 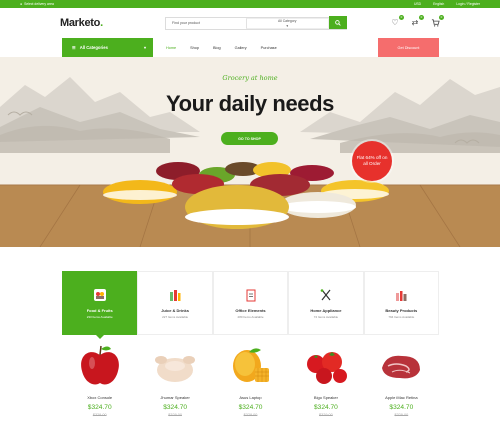 I want to click on search-button, so click(x=338, y=22).